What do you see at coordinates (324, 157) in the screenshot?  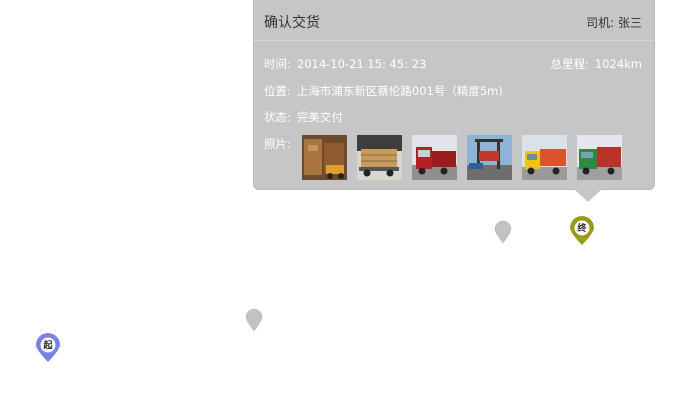 I see `warehouse-loading-photo` at bounding box center [324, 157].